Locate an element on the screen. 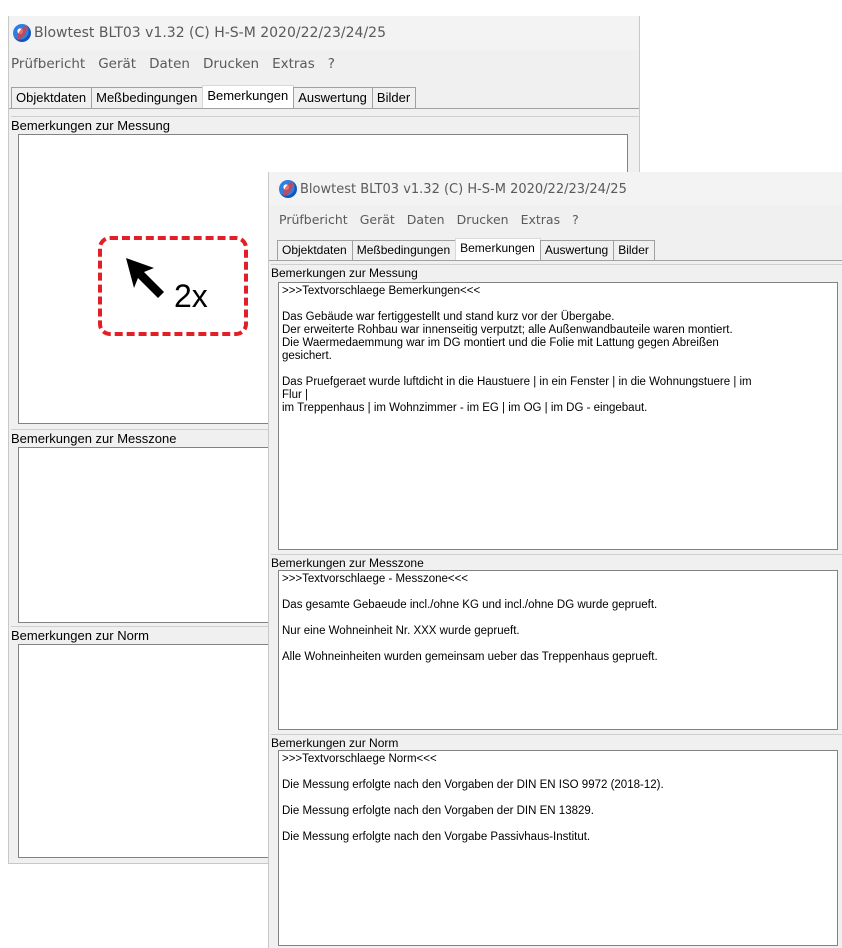 The width and height of the screenshot is (842, 948). double-click-label: 2x is located at coordinates (191, 296).